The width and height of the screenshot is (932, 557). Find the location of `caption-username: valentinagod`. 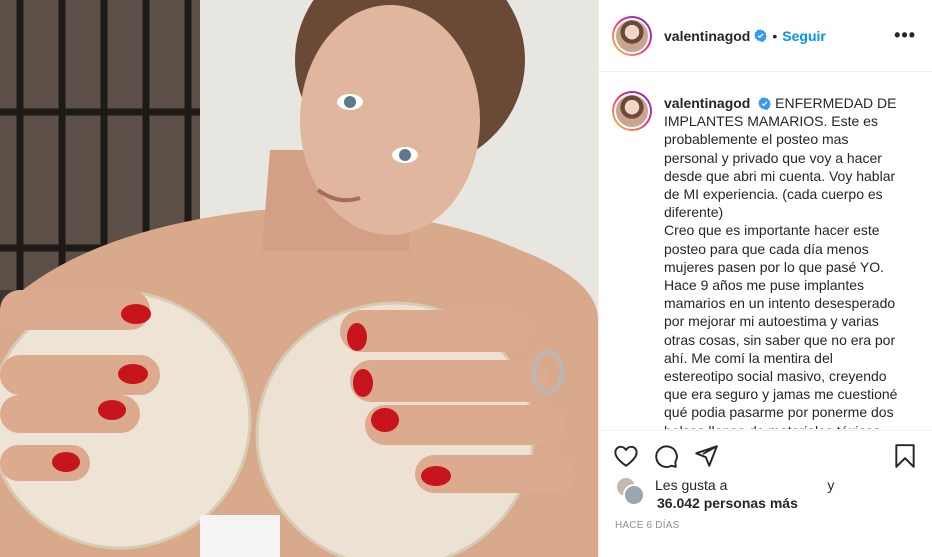

caption-username: valentinagod is located at coordinates (707, 103).